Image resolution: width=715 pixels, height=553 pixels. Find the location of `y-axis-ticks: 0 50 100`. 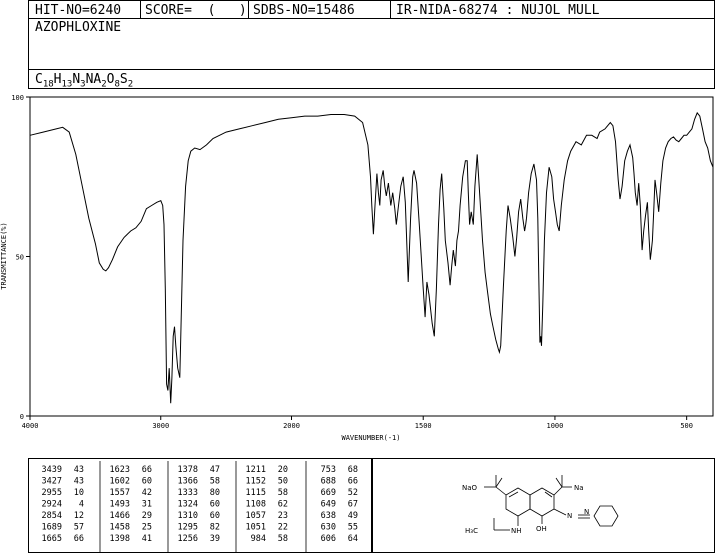

y-axis-ticks: 0 50 100 is located at coordinates (20, 257).